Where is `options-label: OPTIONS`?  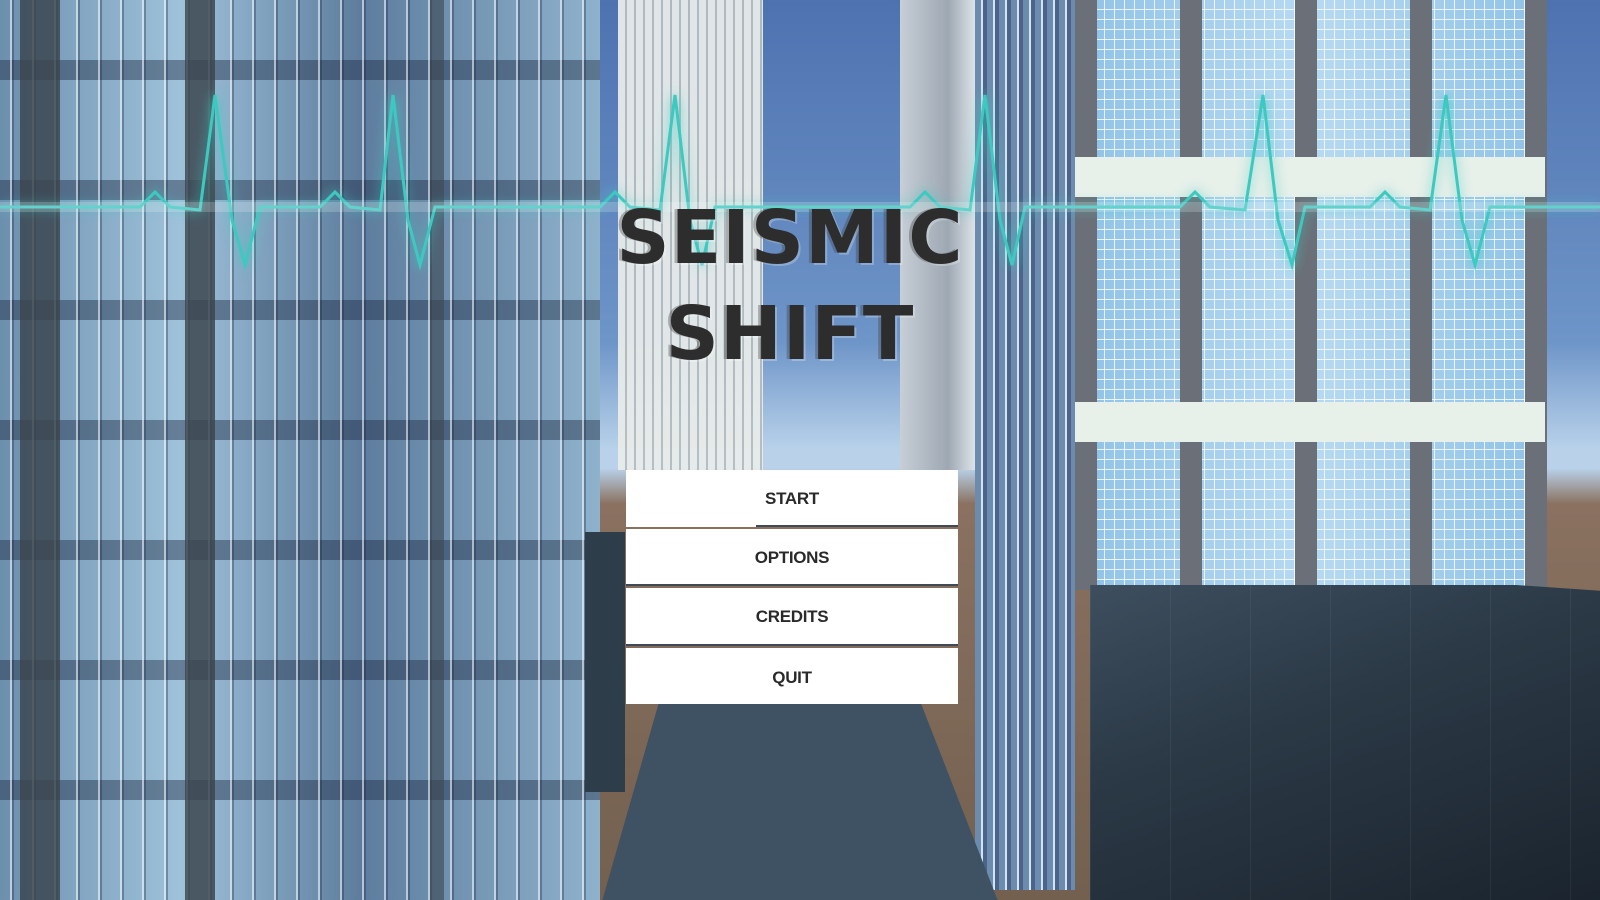 options-label: OPTIONS is located at coordinates (792, 557).